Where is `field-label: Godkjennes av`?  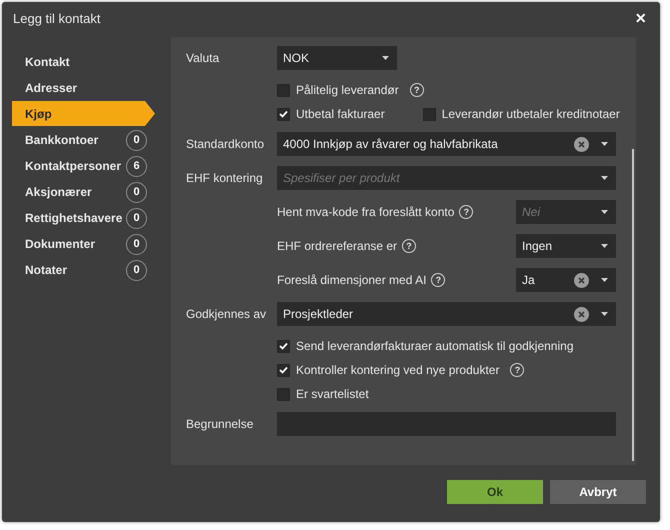 field-label: Godkjennes av is located at coordinates (227, 314).